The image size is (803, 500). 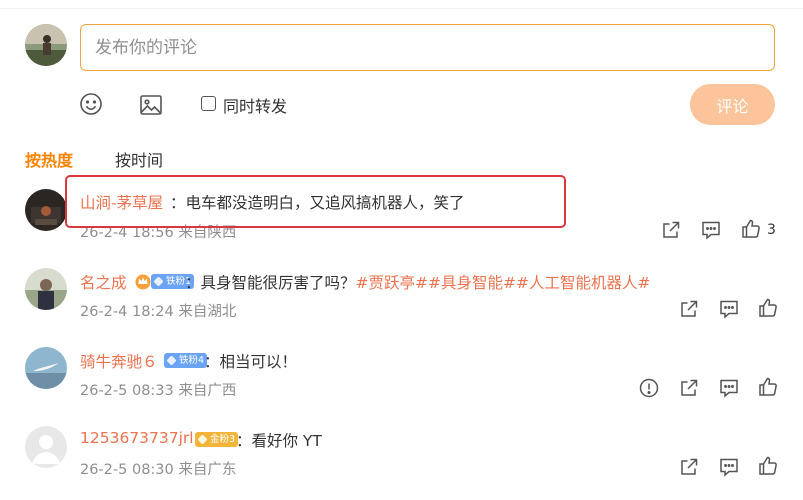 What do you see at coordinates (317, 203) in the screenshot?
I see `comment-text: ：电车都没造明白，又追风搞机器人，笑了` at bounding box center [317, 203].